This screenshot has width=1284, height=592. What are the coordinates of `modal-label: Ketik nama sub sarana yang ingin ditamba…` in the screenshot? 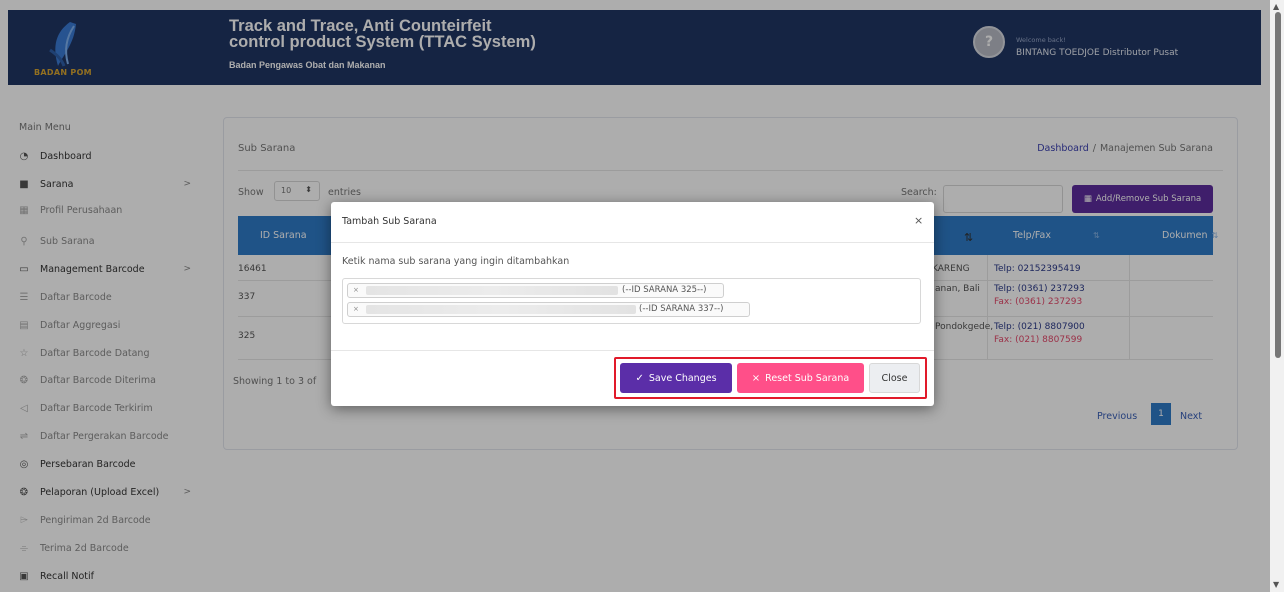 It's located at (456, 261).